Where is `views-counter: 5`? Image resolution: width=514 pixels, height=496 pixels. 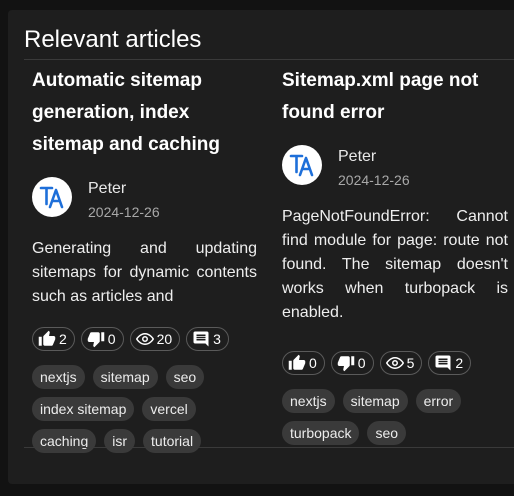 views-counter: 5 is located at coordinates (401, 363).